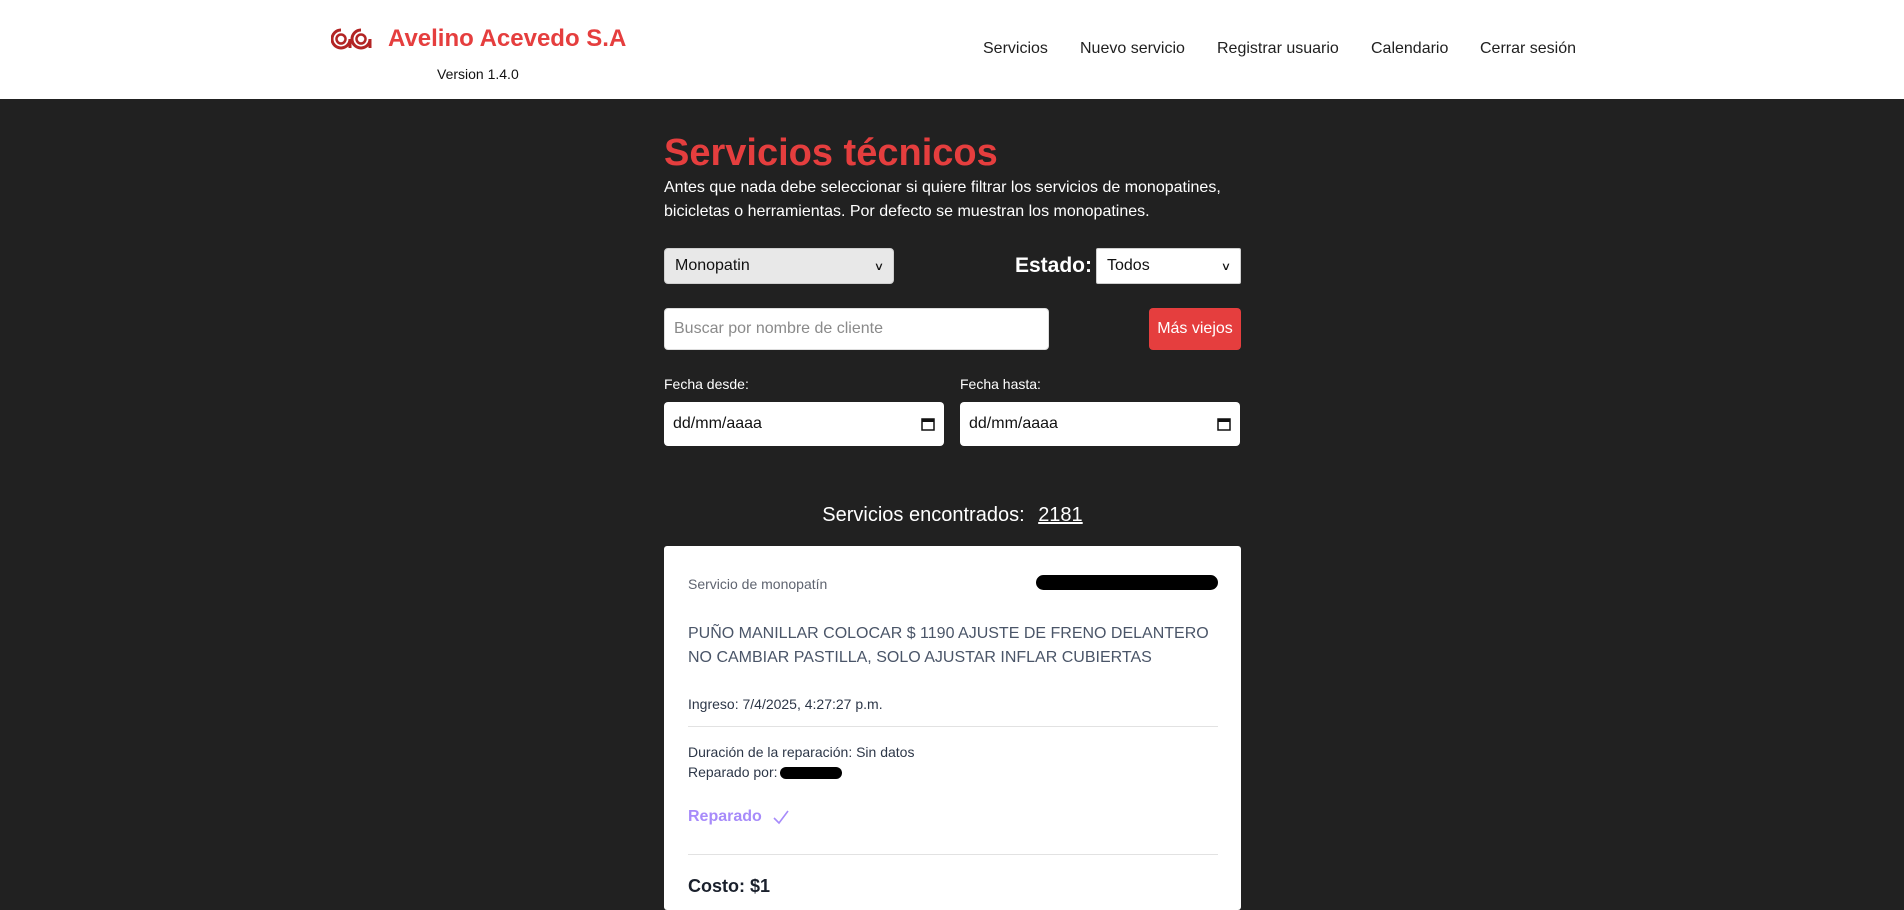  Describe the element at coordinates (785, 704) in the screenshot. I see `service-ingreso: Ingreso: 7/4/2025, 4:27:27 p.m.` at that location.